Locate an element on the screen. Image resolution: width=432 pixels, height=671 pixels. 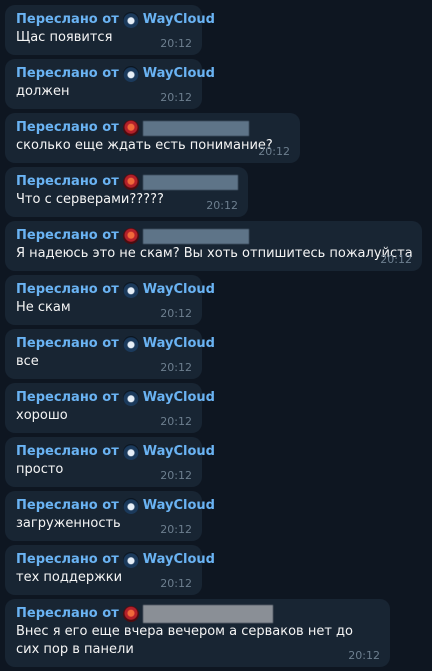
message-bubble: Переслано от WayCloud просто 20:12 is located at coordinates (110, 462).